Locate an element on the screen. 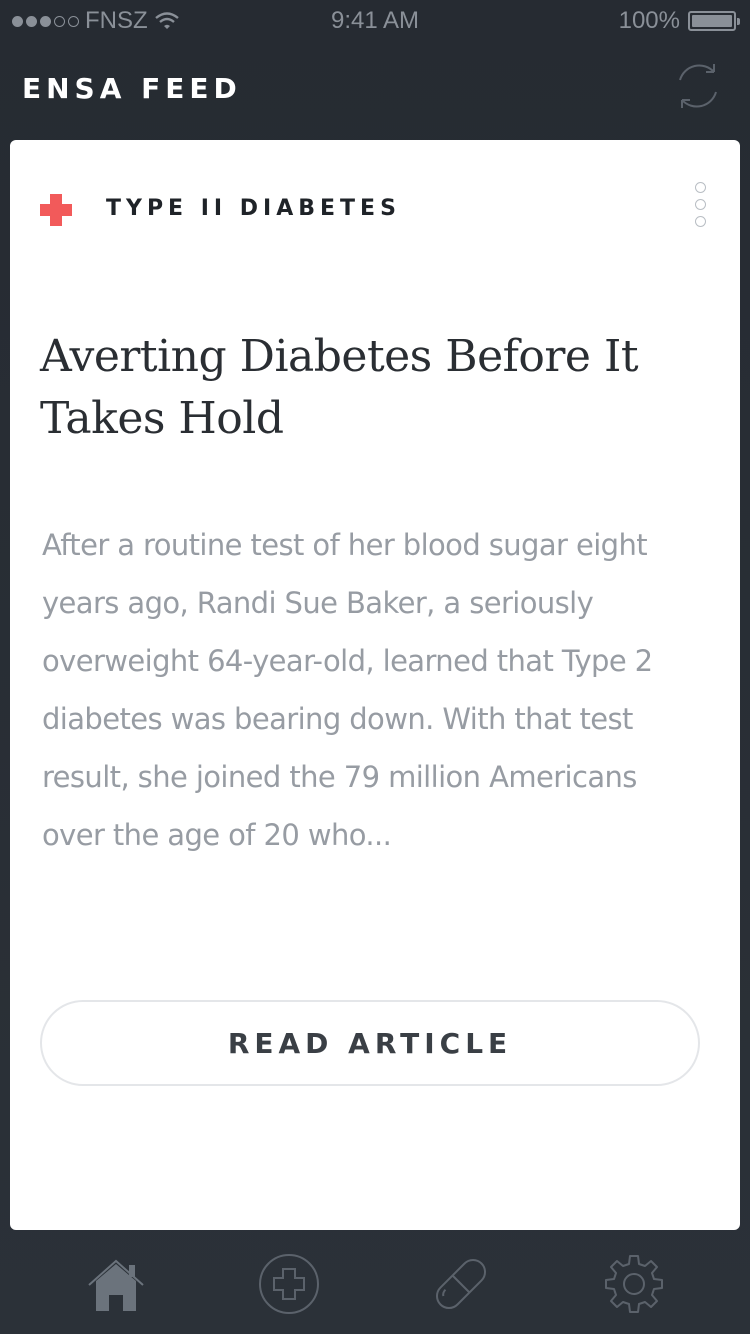 The image size is (750, 1334). tab-health is located at coordinates (289, 1284).